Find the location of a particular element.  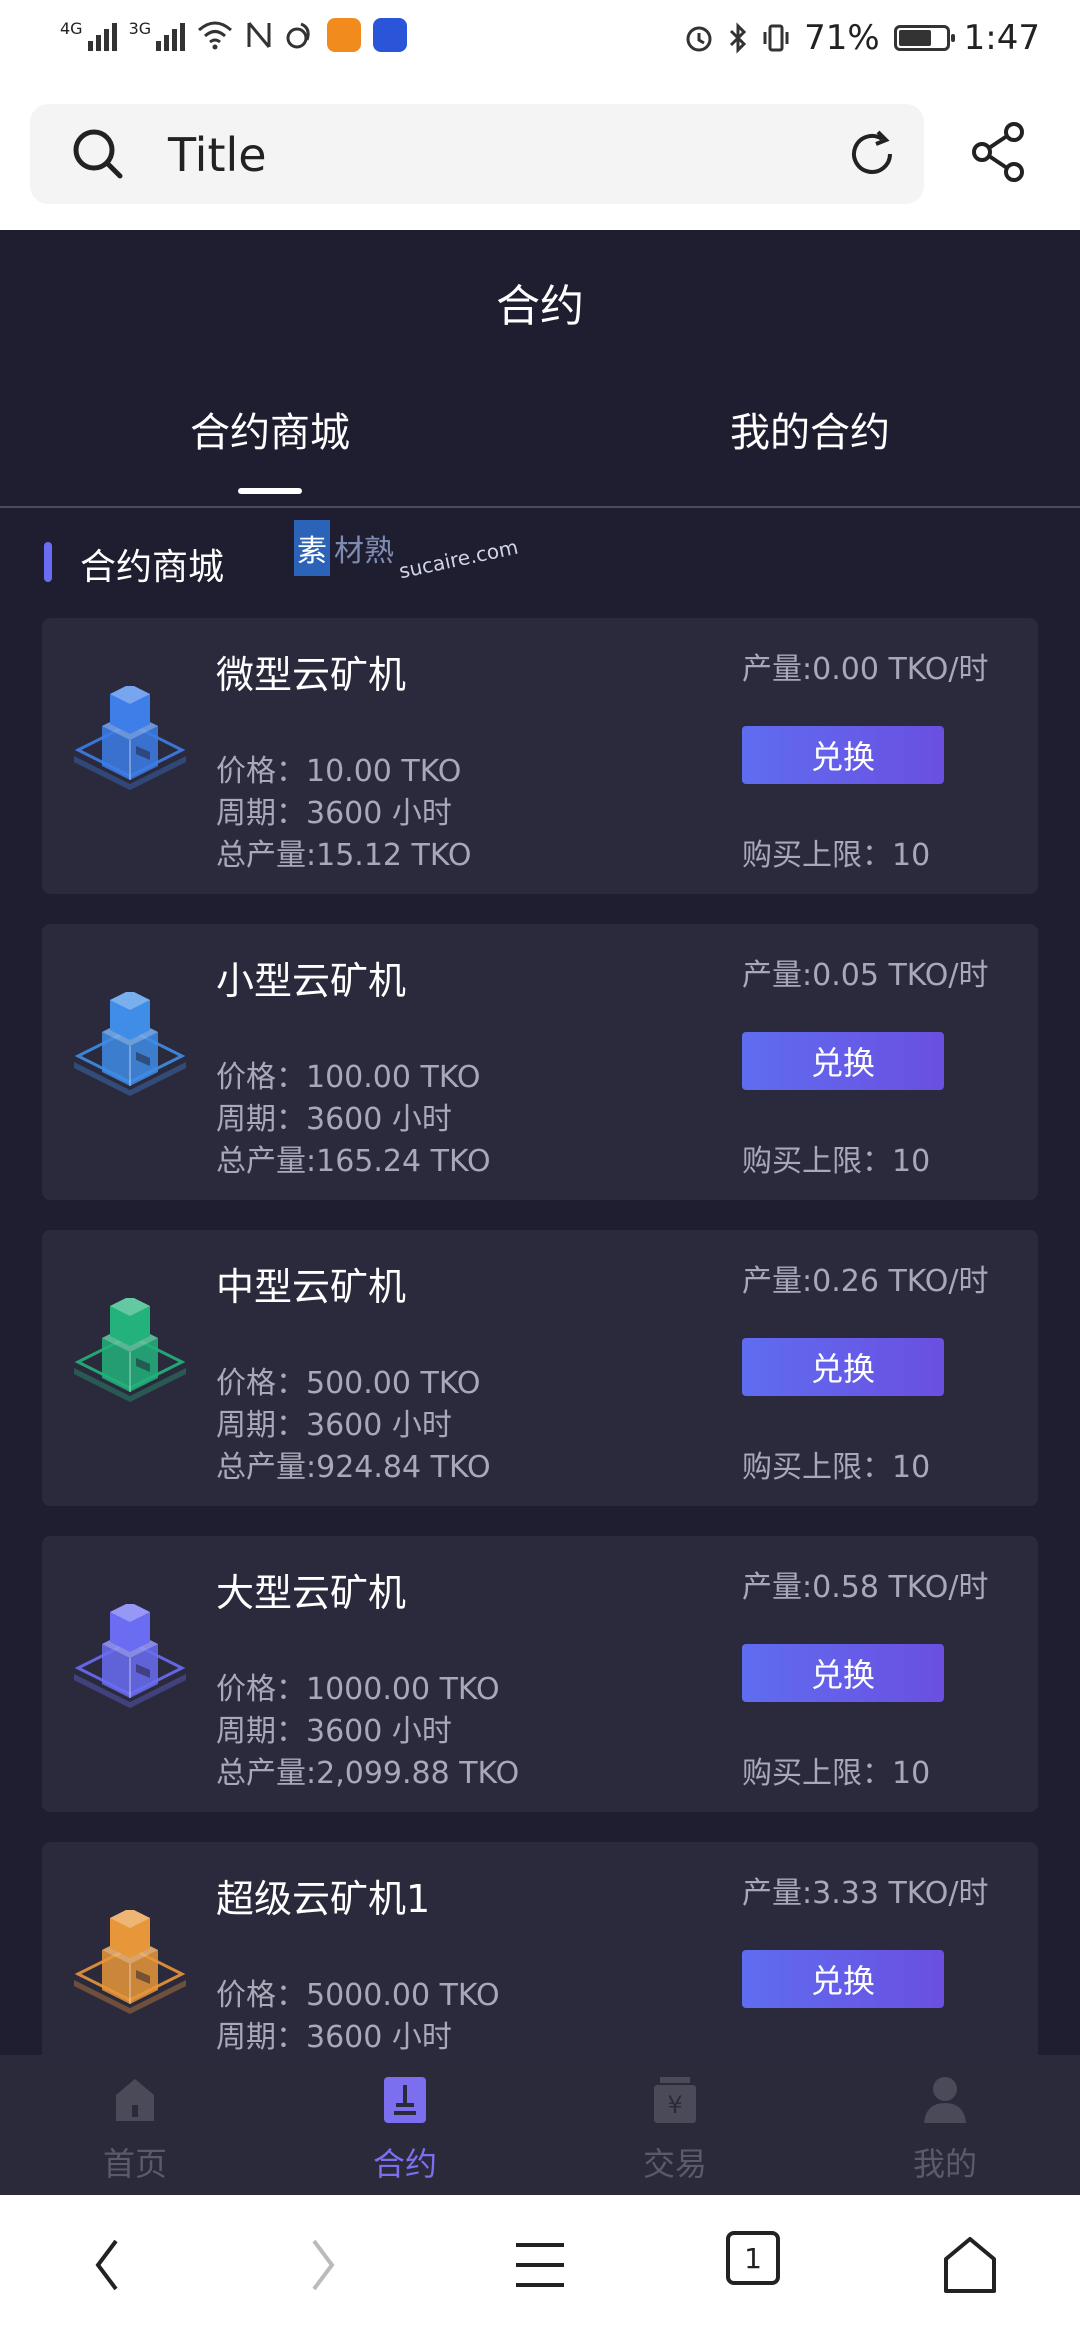

menu-icon is located at coordinates (540, 2265).